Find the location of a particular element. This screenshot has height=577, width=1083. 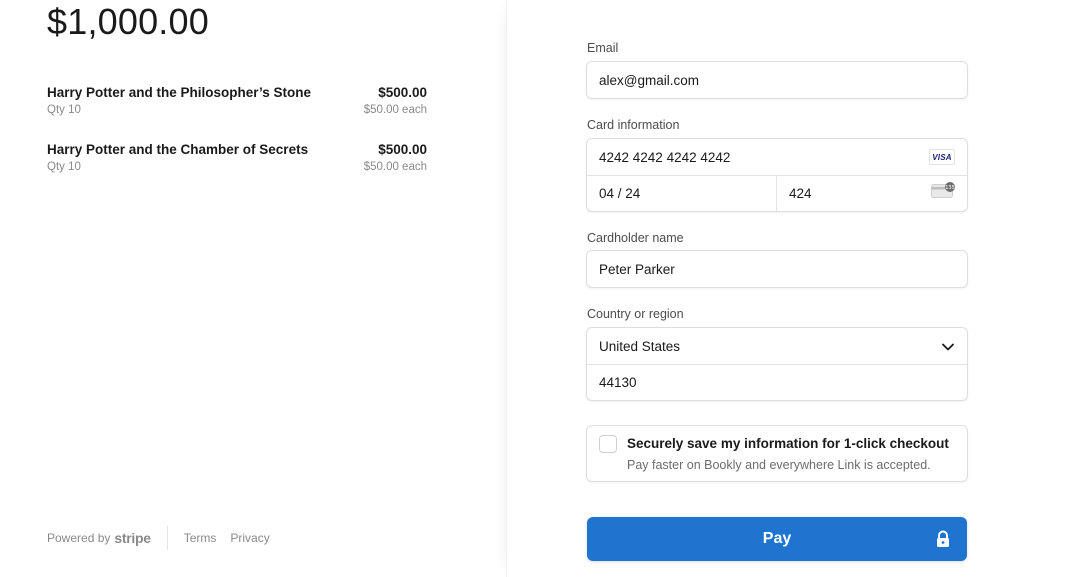

lock-icon is located at coordinates (943, 538).